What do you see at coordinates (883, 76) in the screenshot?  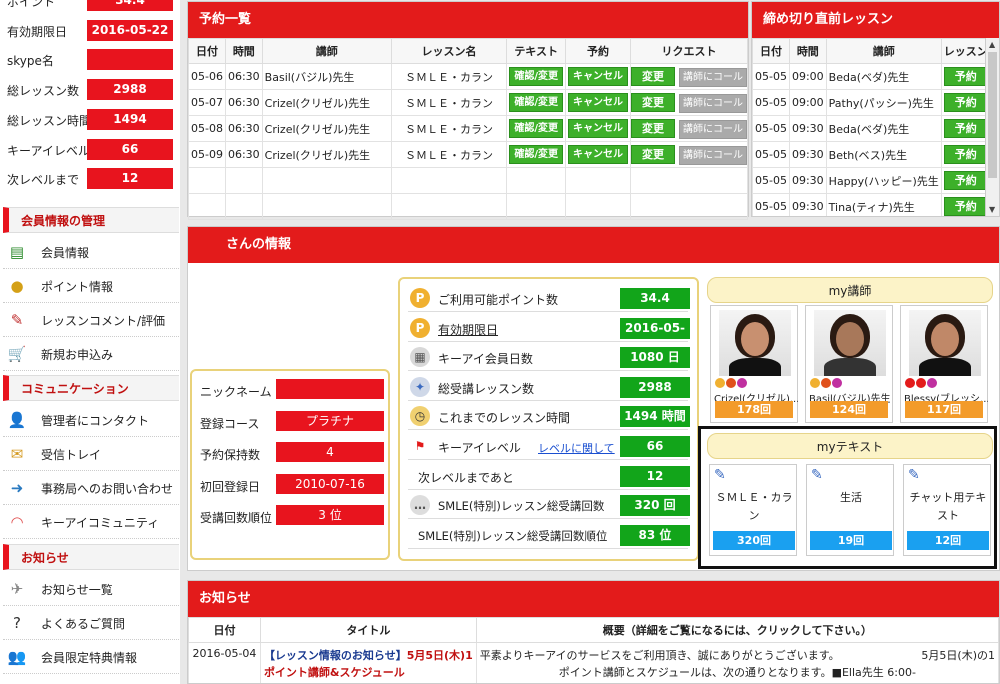 I see `cell-teacher: Beda(ベダ)先生` at bounding box center [883, 76].